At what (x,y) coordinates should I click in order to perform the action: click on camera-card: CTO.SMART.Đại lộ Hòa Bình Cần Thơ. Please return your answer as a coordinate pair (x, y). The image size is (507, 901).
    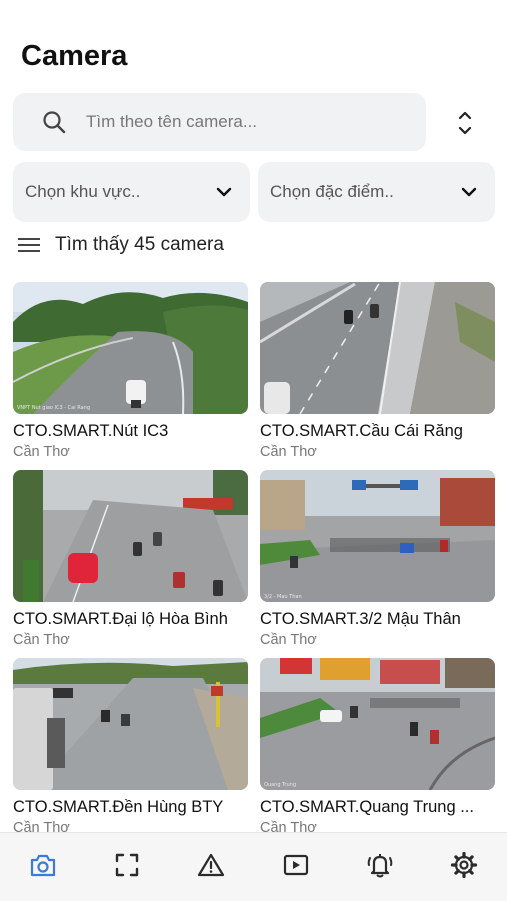
    Looking at the image, I should click on (130, 559).